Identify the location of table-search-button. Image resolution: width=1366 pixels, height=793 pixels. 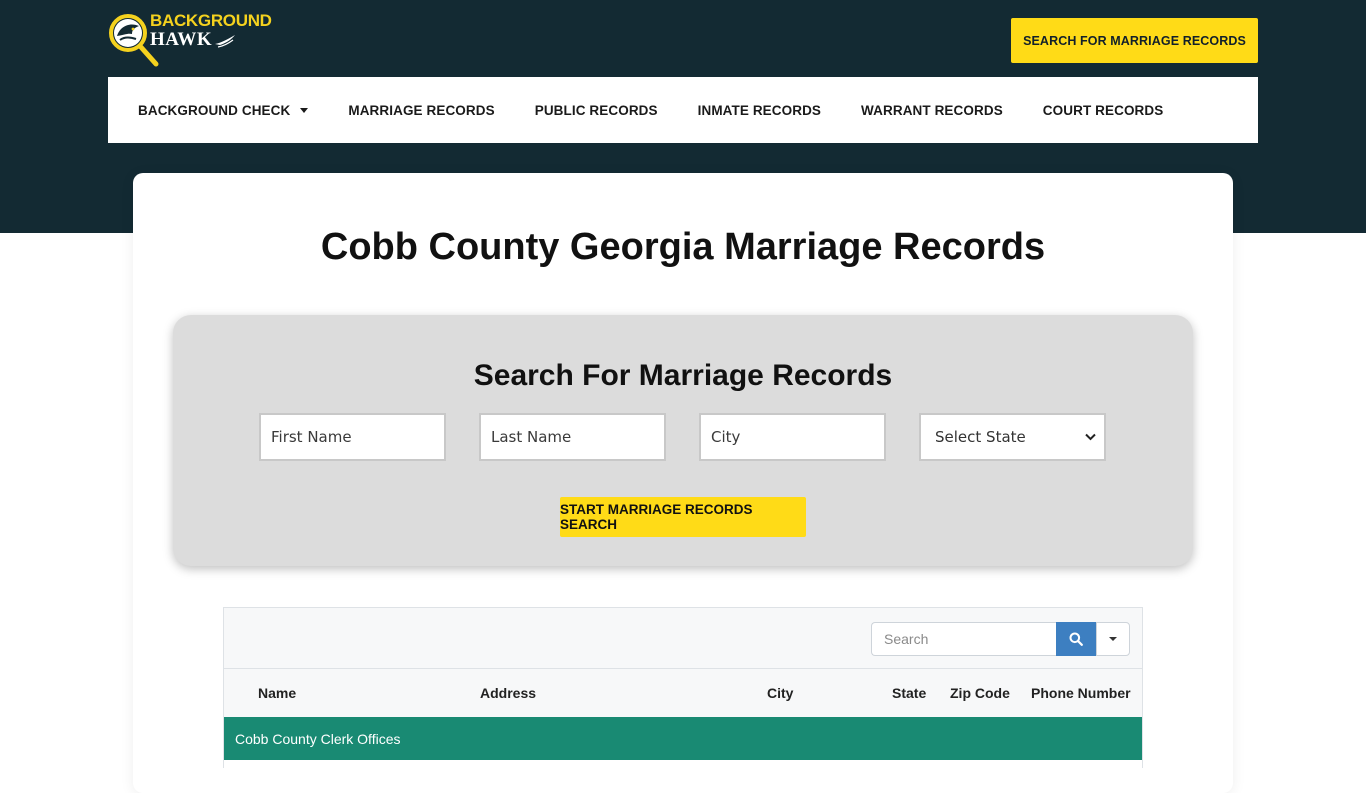
(1076, 639).